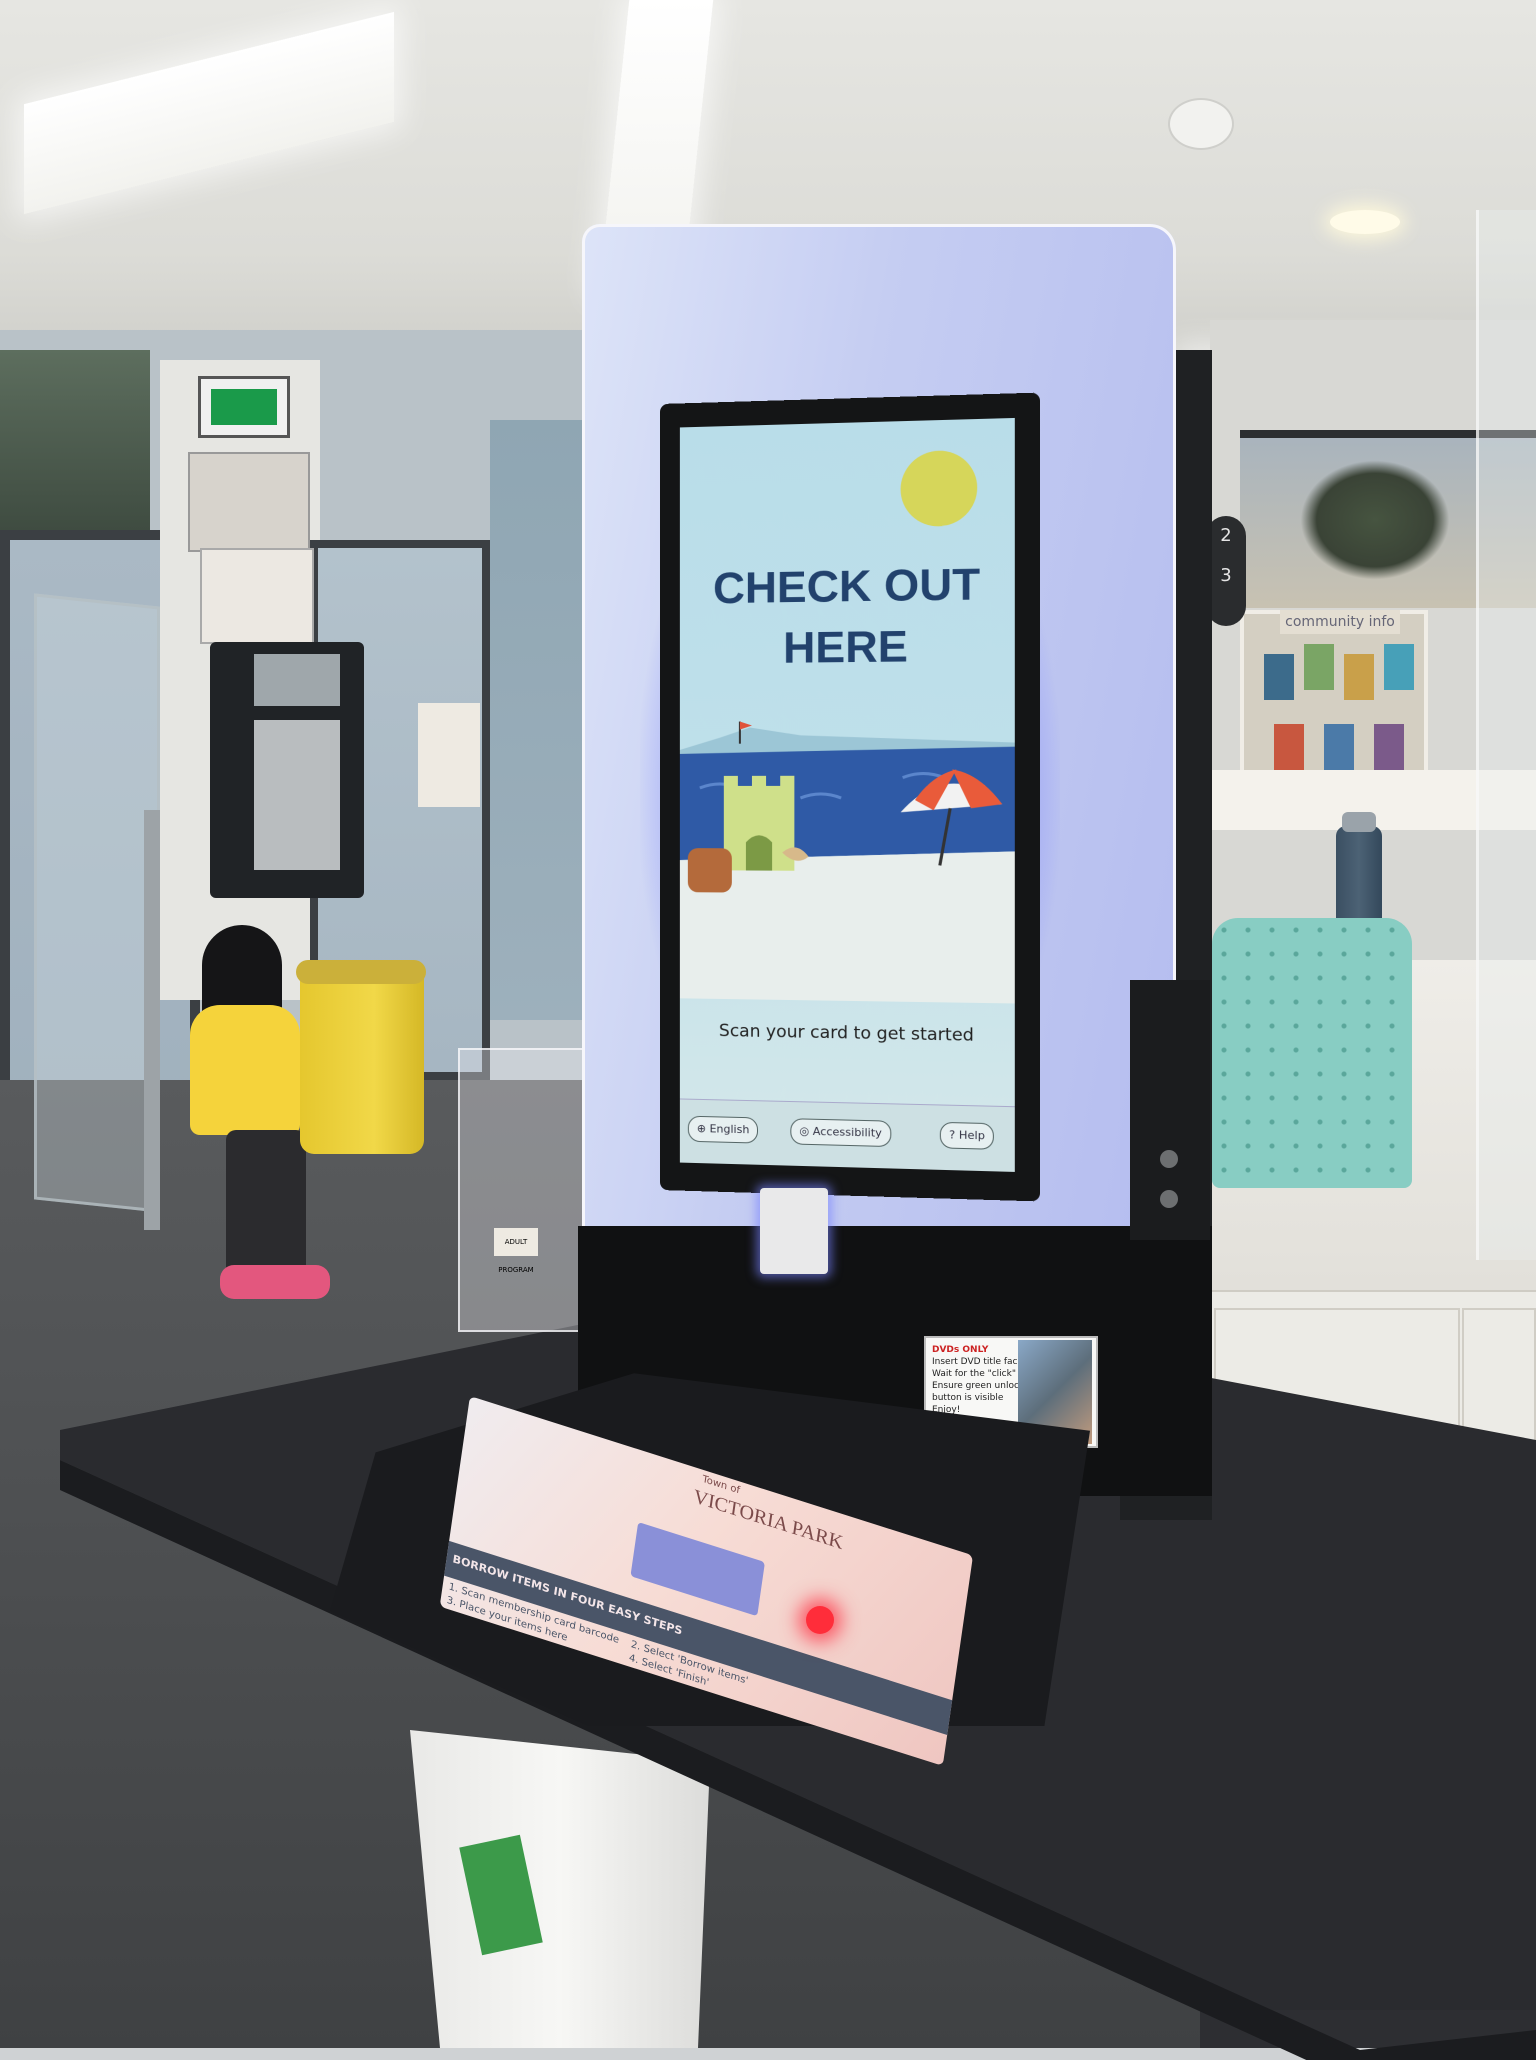 Image resolution: width=1536 pixels, height=2060 pixels. What do you see at coordinates (1201, 124) in the screenshot?
I see `smoke-detector` at bounding box center [1201, 124].